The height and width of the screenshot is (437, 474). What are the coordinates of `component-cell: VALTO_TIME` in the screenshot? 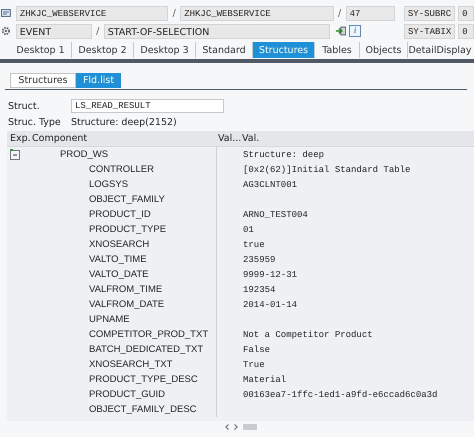 It's located at (118, 259).